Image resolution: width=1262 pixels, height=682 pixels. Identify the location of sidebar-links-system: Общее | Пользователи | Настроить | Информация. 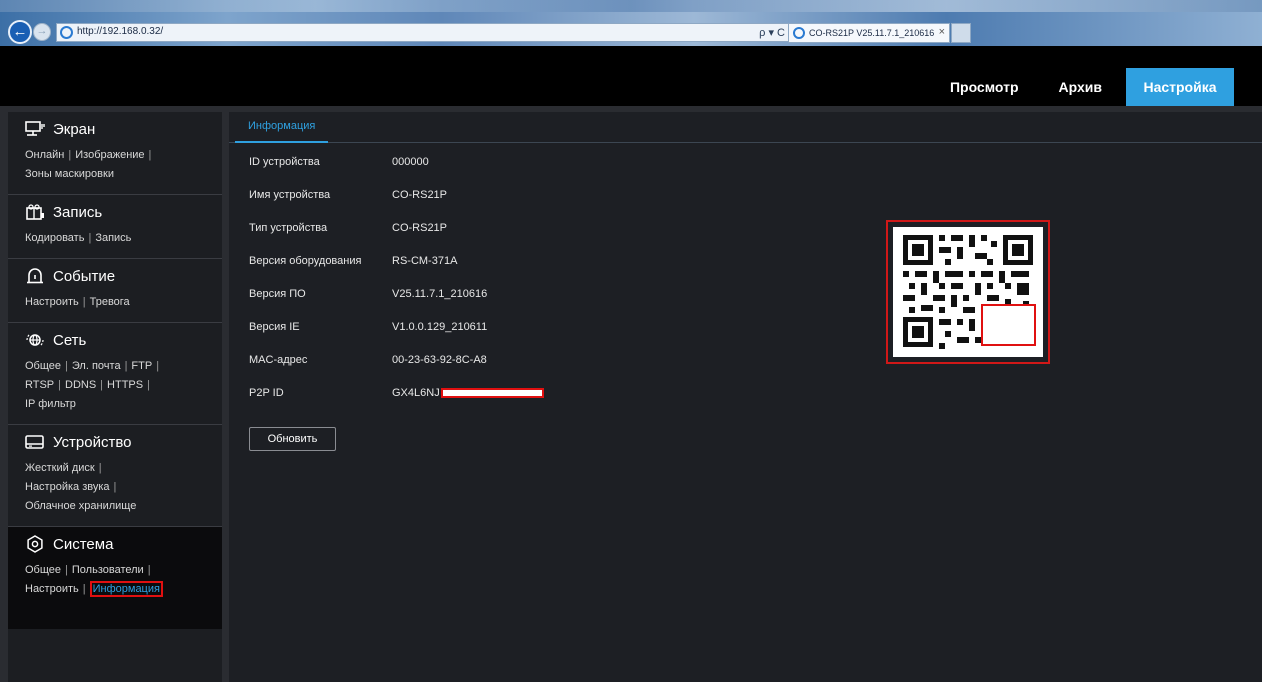
(115, 580).